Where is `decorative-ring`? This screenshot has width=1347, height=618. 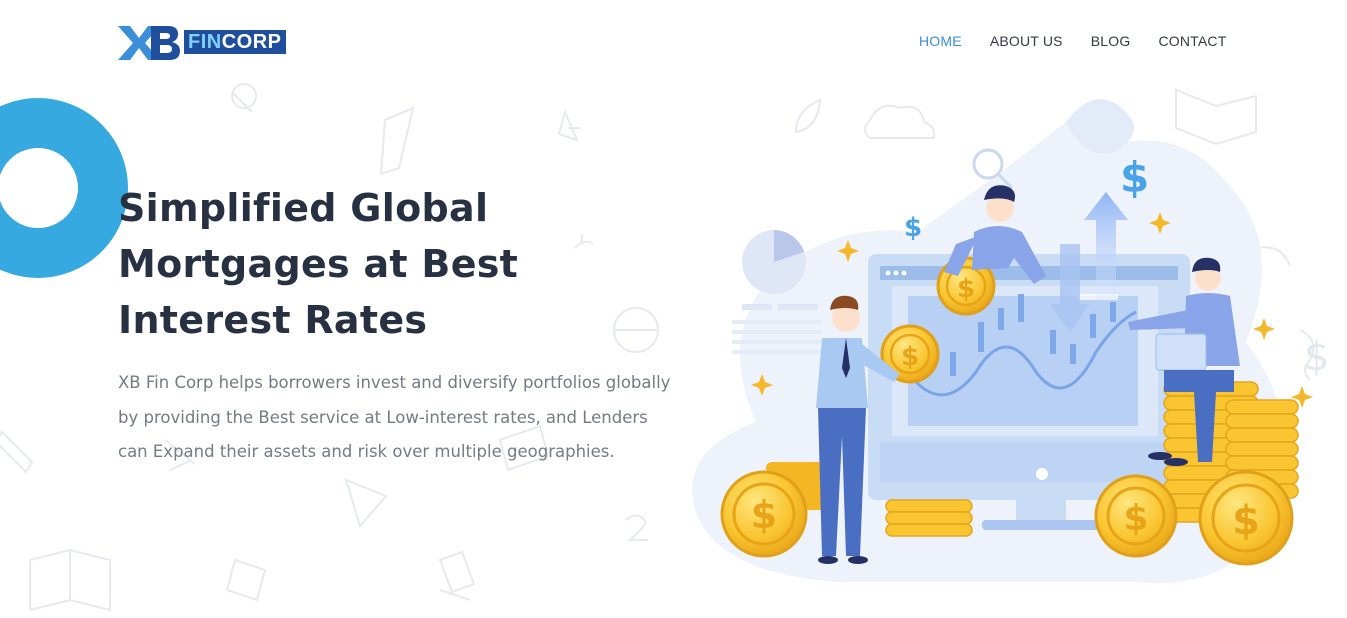 decorative-ring is located at coordinates (64, 188).